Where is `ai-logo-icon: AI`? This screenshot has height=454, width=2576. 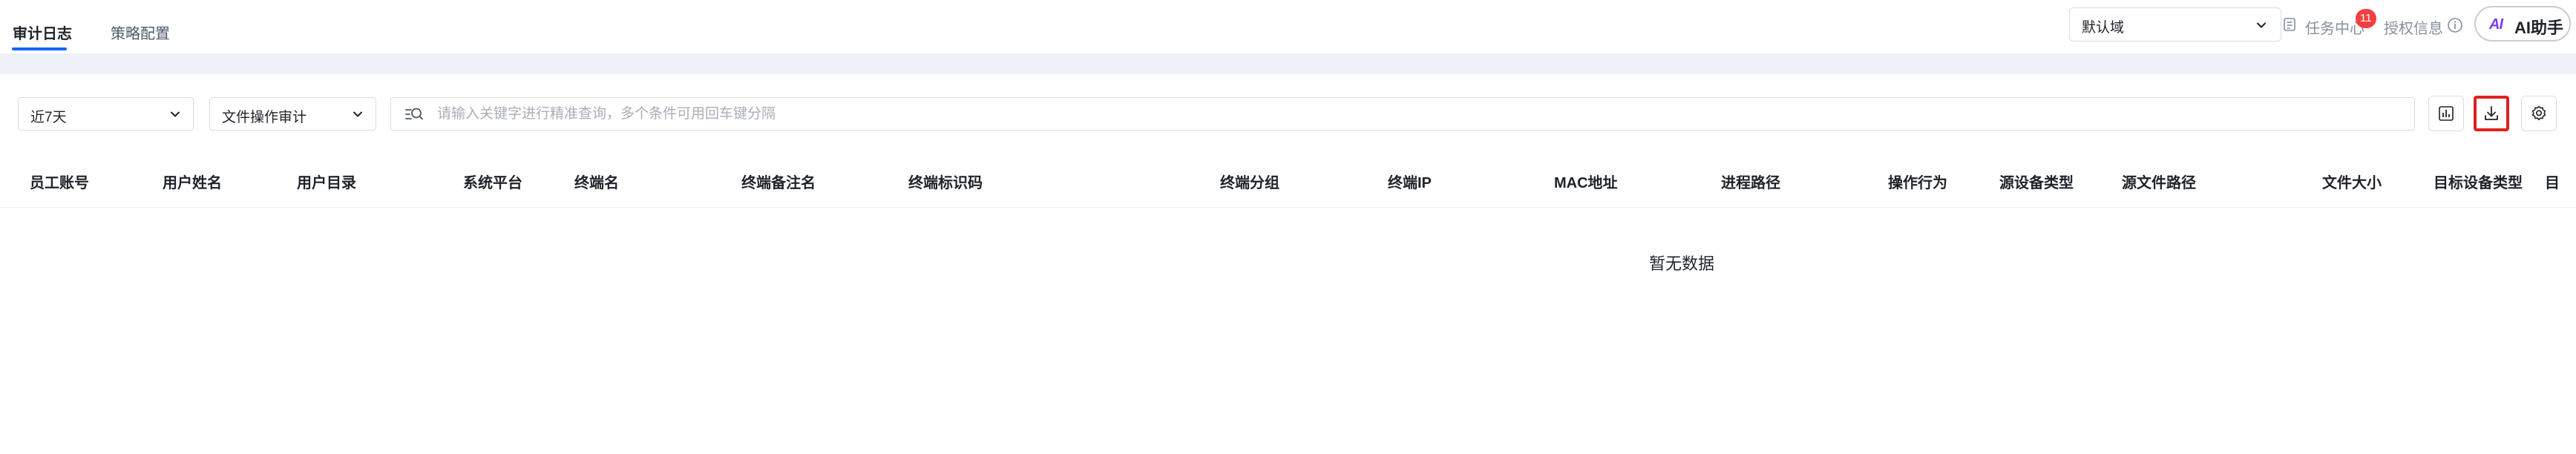
ai-logo-icon: AI is located at coordinates (2496, 24).